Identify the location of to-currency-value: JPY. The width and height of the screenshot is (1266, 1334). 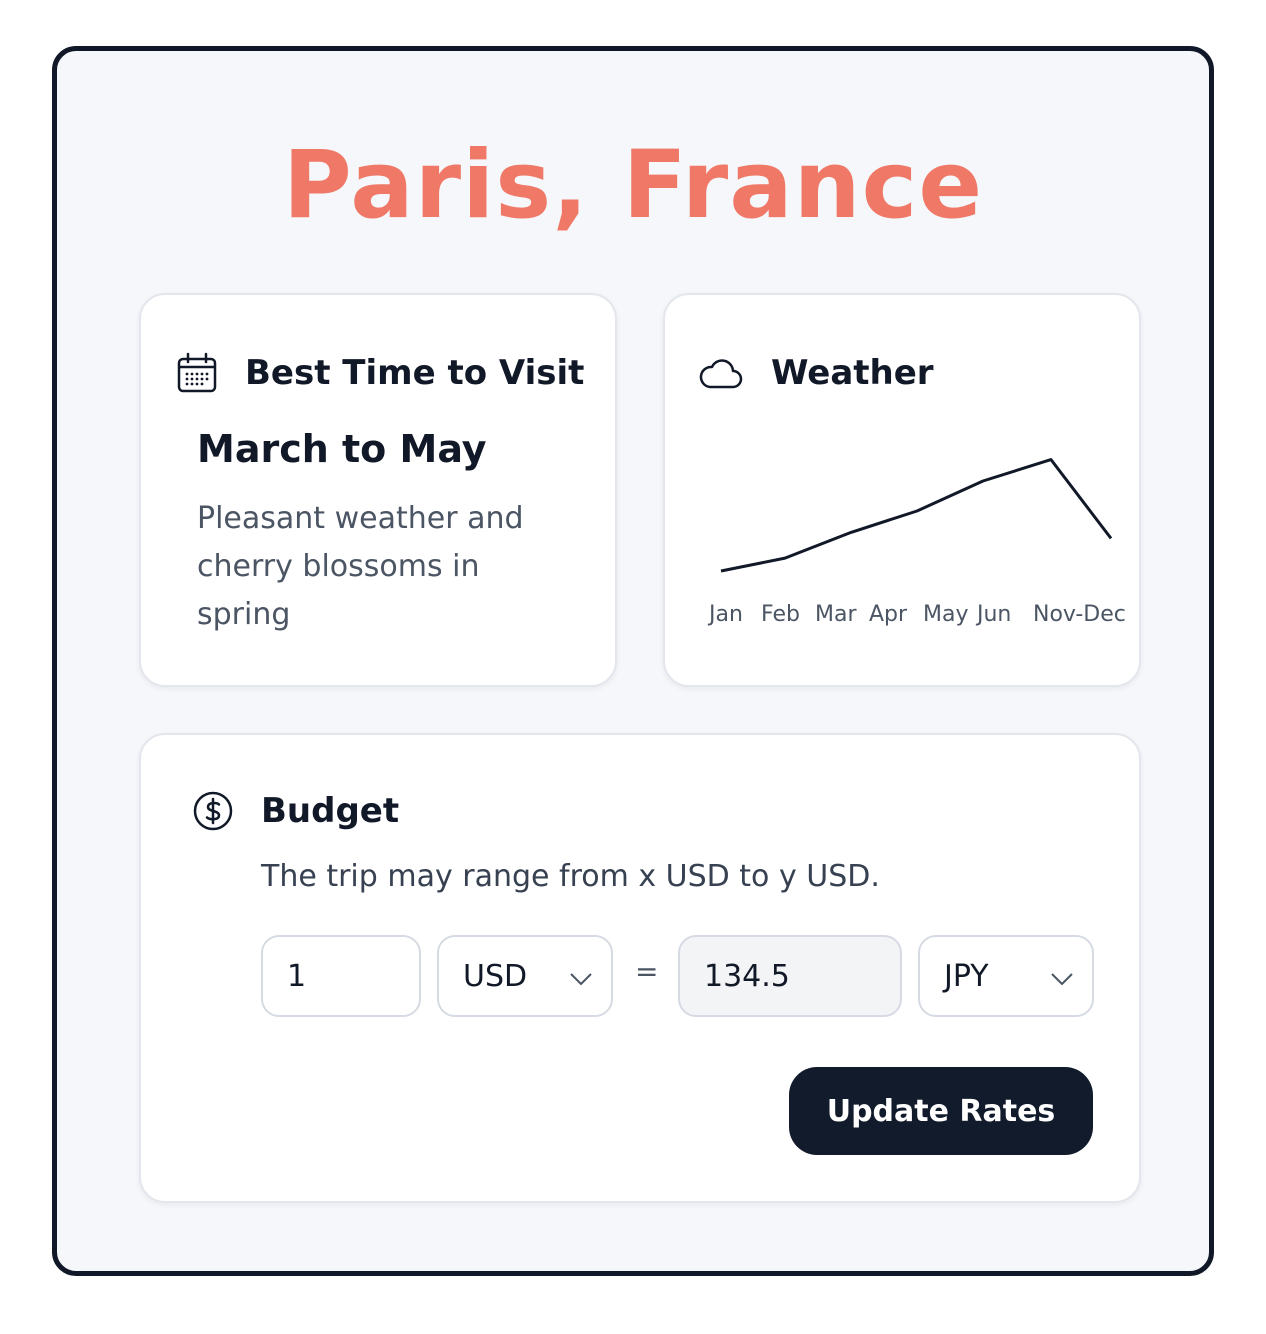
(966, 976).